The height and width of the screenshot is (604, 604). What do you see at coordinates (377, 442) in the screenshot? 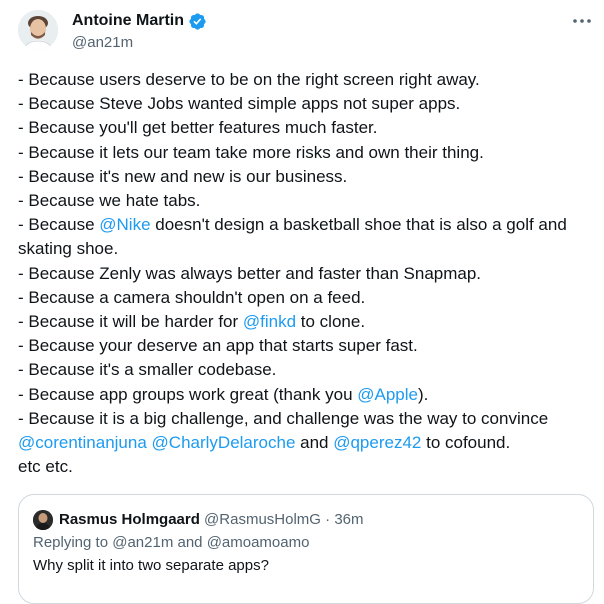
I see `mention-link: @qperez42` at bounding box center [377, 442].